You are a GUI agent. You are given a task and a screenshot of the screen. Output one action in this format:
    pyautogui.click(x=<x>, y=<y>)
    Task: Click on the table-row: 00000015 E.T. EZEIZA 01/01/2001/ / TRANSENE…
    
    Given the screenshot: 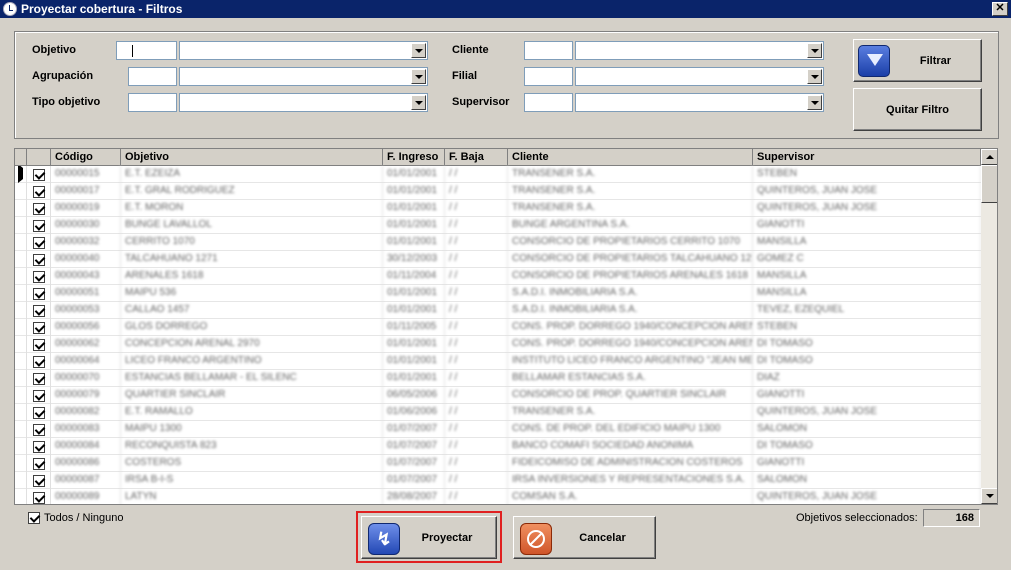 What is the action you would take?
    pyautogui.click(x=498, y=174)
    